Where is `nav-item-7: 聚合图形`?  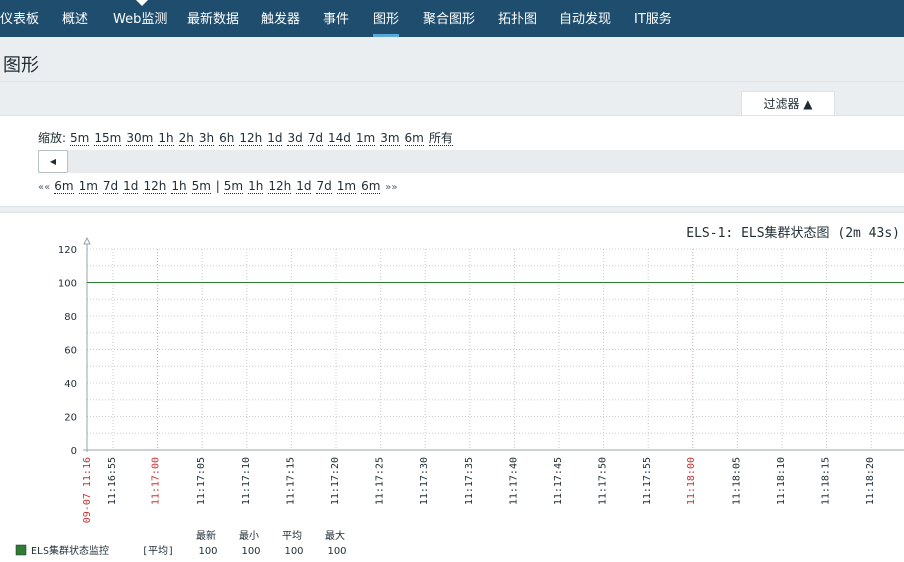 nav-item-7: 聚合图形 is located at coordinates (449, 18).